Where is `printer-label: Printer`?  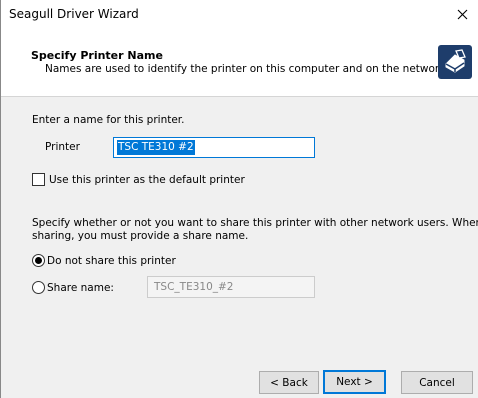
printer-label: Printer is located at coordinates (62, 147).